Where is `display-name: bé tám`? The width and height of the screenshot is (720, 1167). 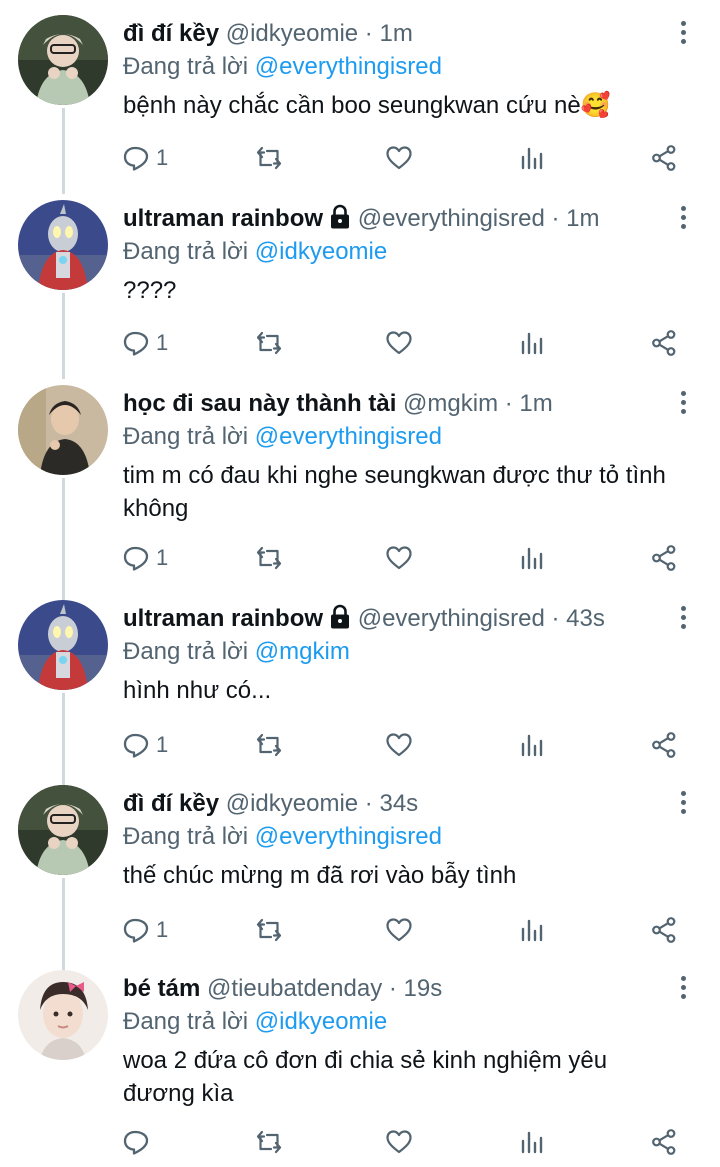
display-name: bé tám is located at coordinates (161, 988).